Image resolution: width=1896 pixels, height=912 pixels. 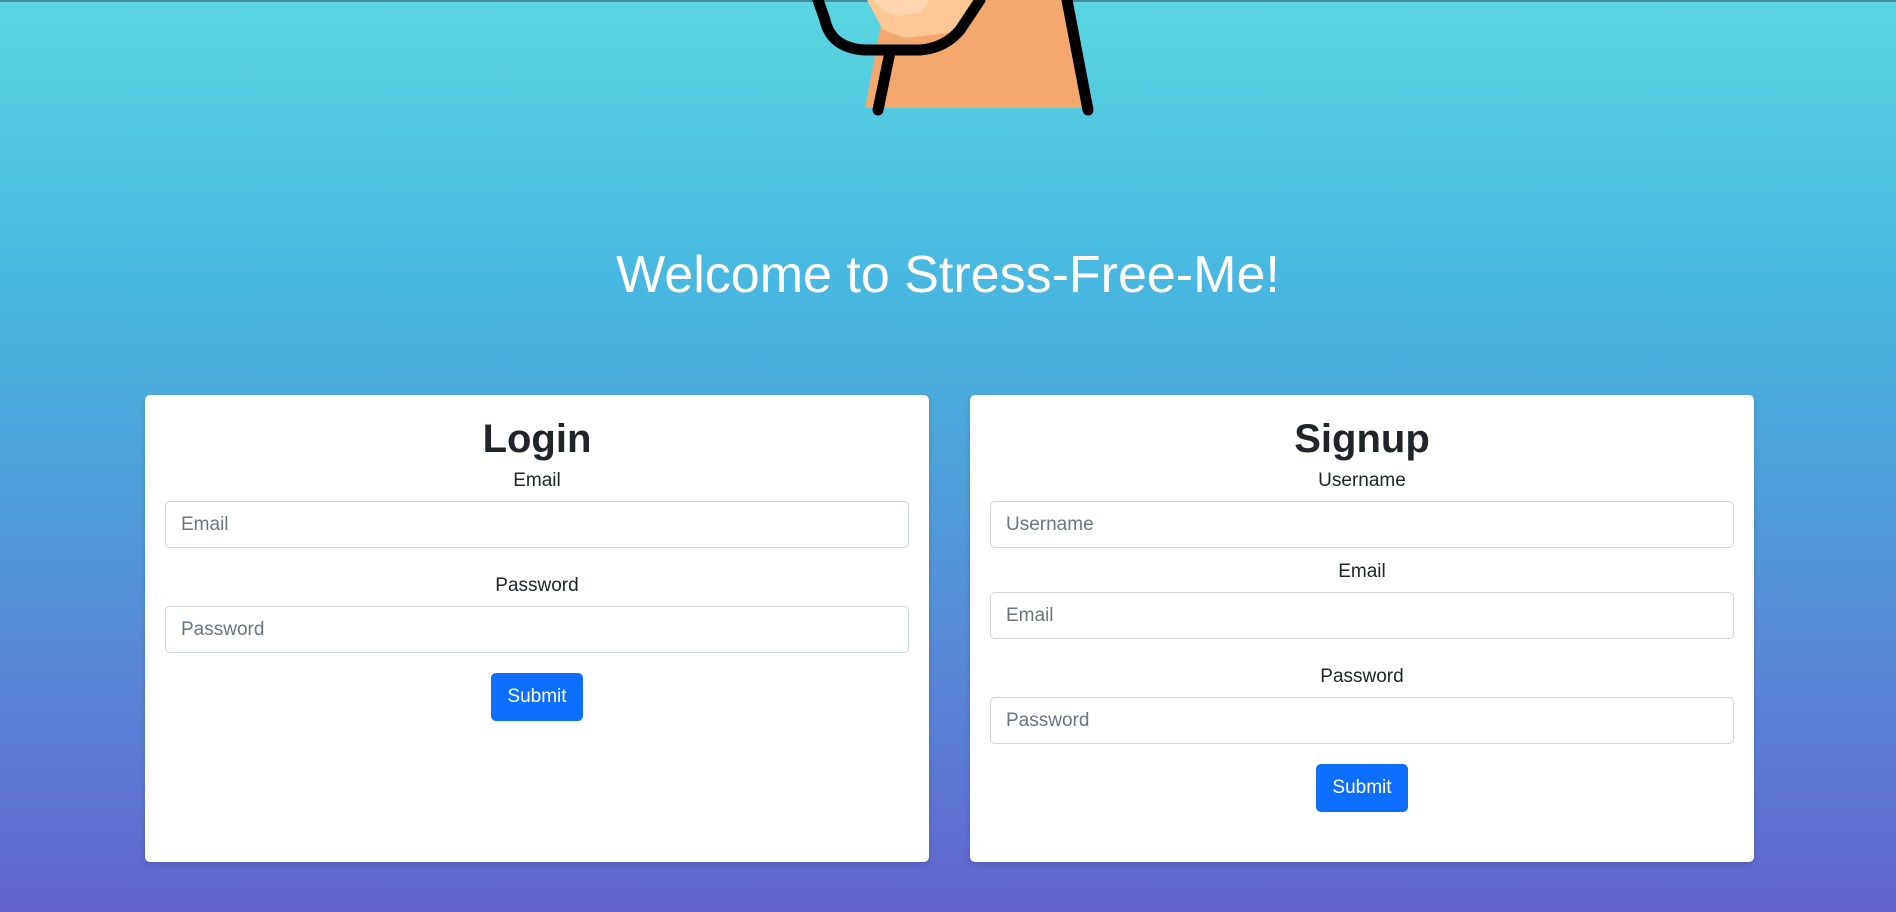 What do you see at coordinates (1362, 524) in the screenshot?
I see `signup-username-input` at bounding box center [1362, 524].